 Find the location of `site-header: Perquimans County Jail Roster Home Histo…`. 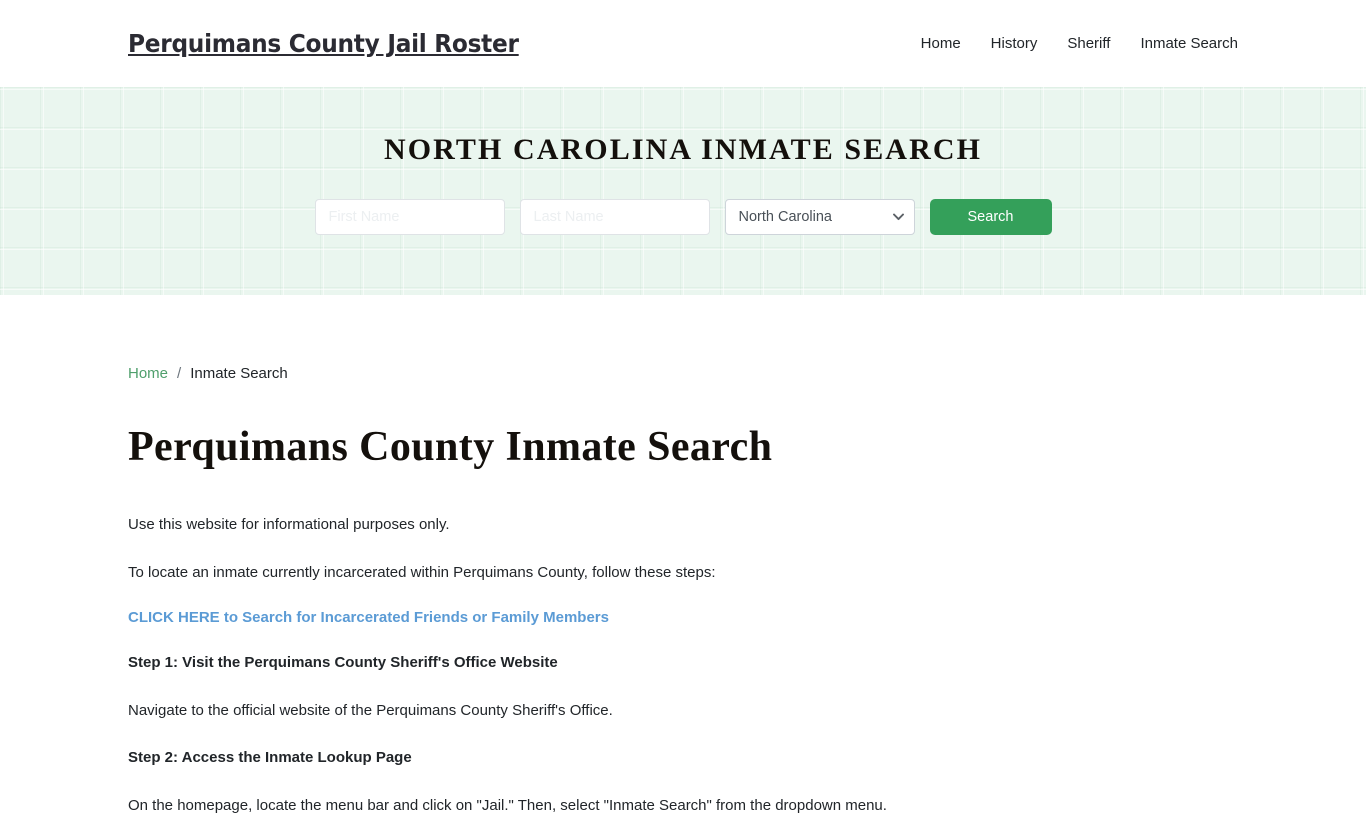

site-header: Perquimans County Jail Roster Home Histo… is located at coordinates (683, 43).